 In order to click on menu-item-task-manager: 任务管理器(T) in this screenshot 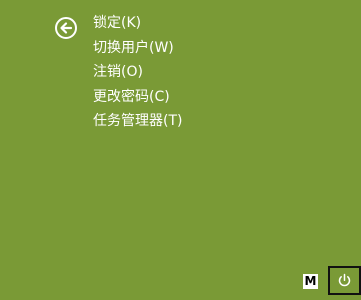, I will do `click(203, 121)`.